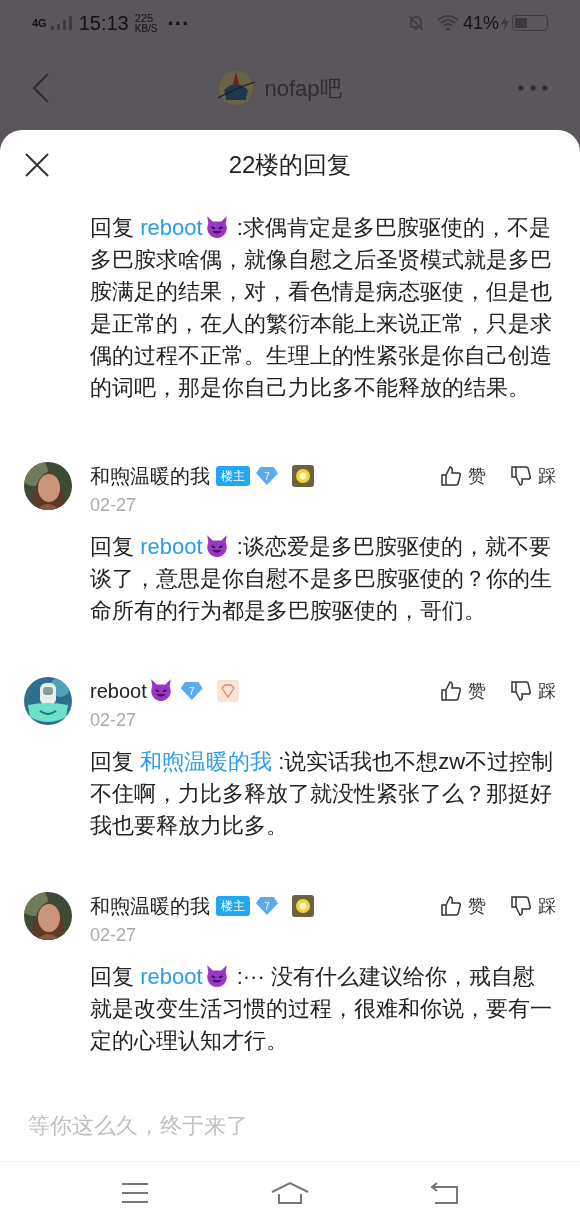  Describe the element at coordinates (39, 23) in the screenshot. I see `network-indicator: 4G` at that location.